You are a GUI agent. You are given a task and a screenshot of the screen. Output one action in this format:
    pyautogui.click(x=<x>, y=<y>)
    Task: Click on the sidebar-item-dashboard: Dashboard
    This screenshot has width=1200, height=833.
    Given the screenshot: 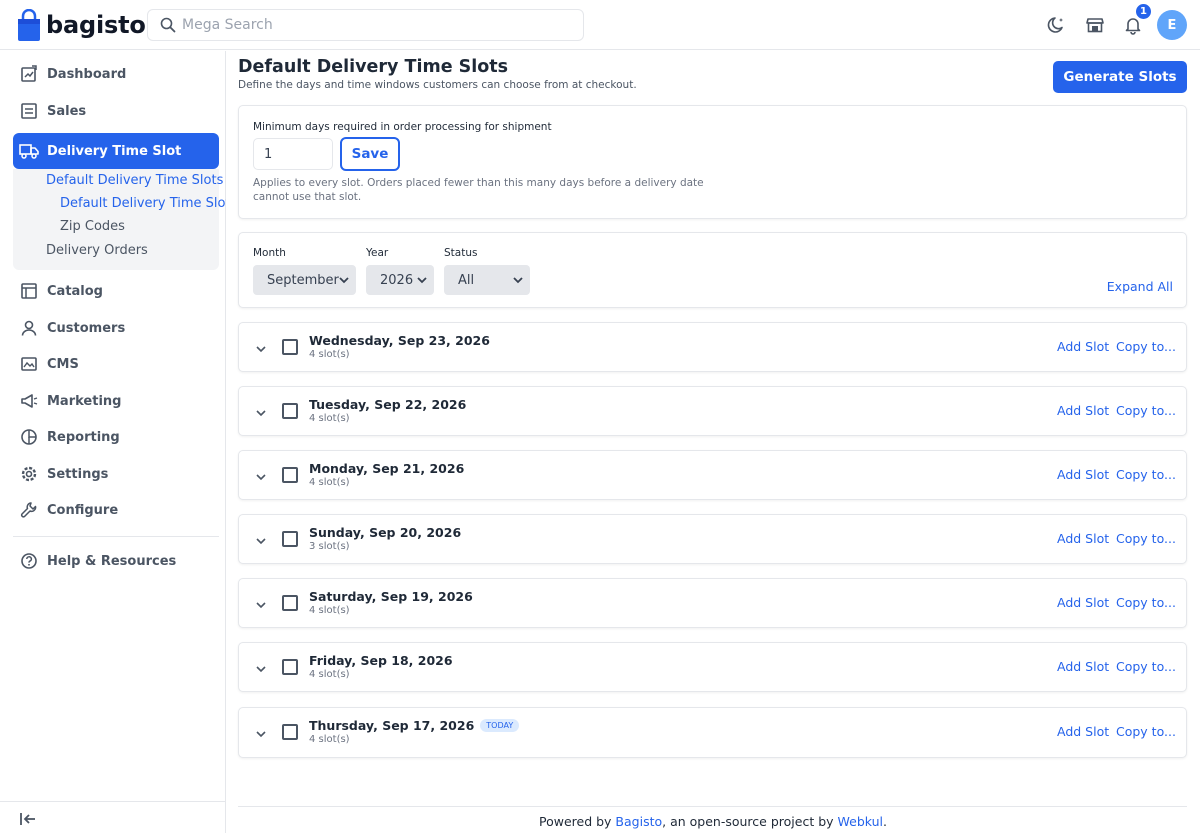 What is the action you would take?
    pyautogui.click(x=116, y=74)
    